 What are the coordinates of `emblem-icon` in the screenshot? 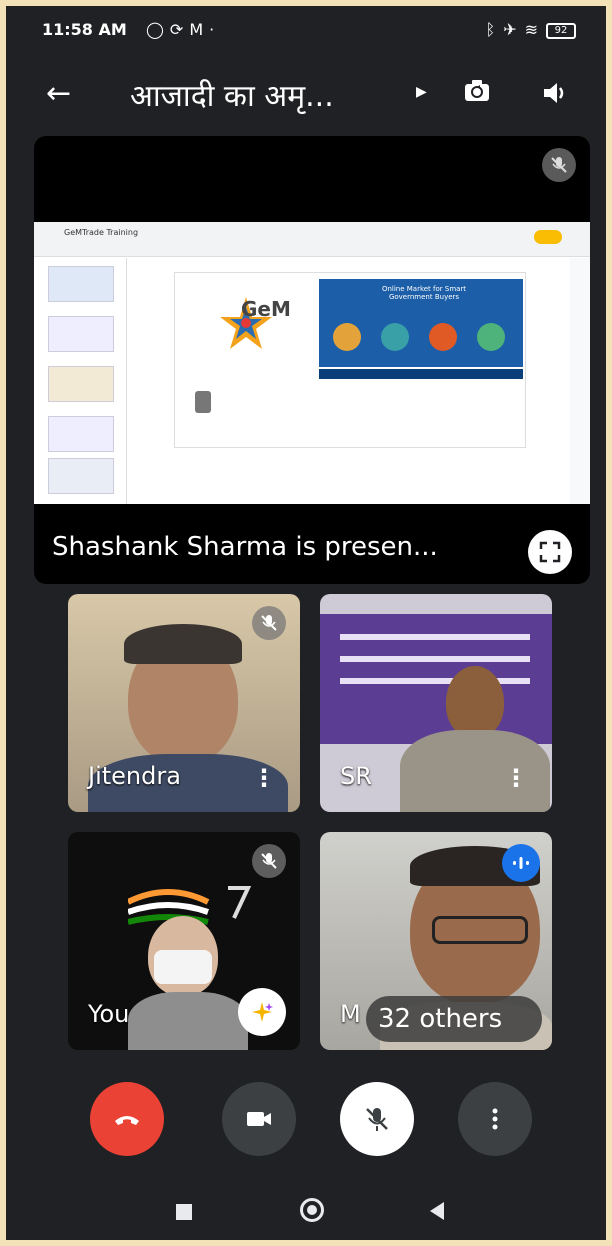 It's located at (203, 402).